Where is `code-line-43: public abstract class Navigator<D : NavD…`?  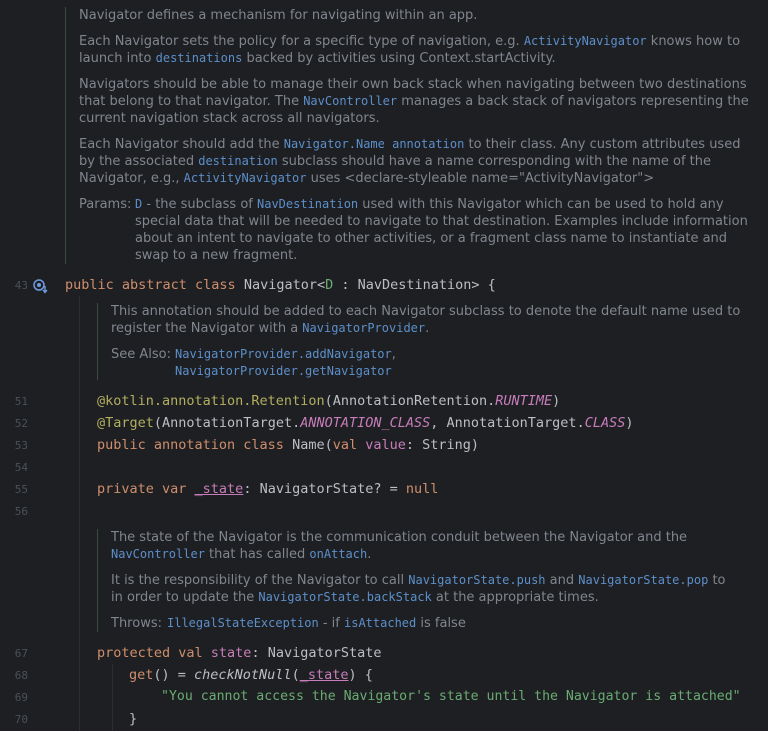 code-line-43: public abstract class Navigator<D : NavD… is located at coordinates (280, 285).